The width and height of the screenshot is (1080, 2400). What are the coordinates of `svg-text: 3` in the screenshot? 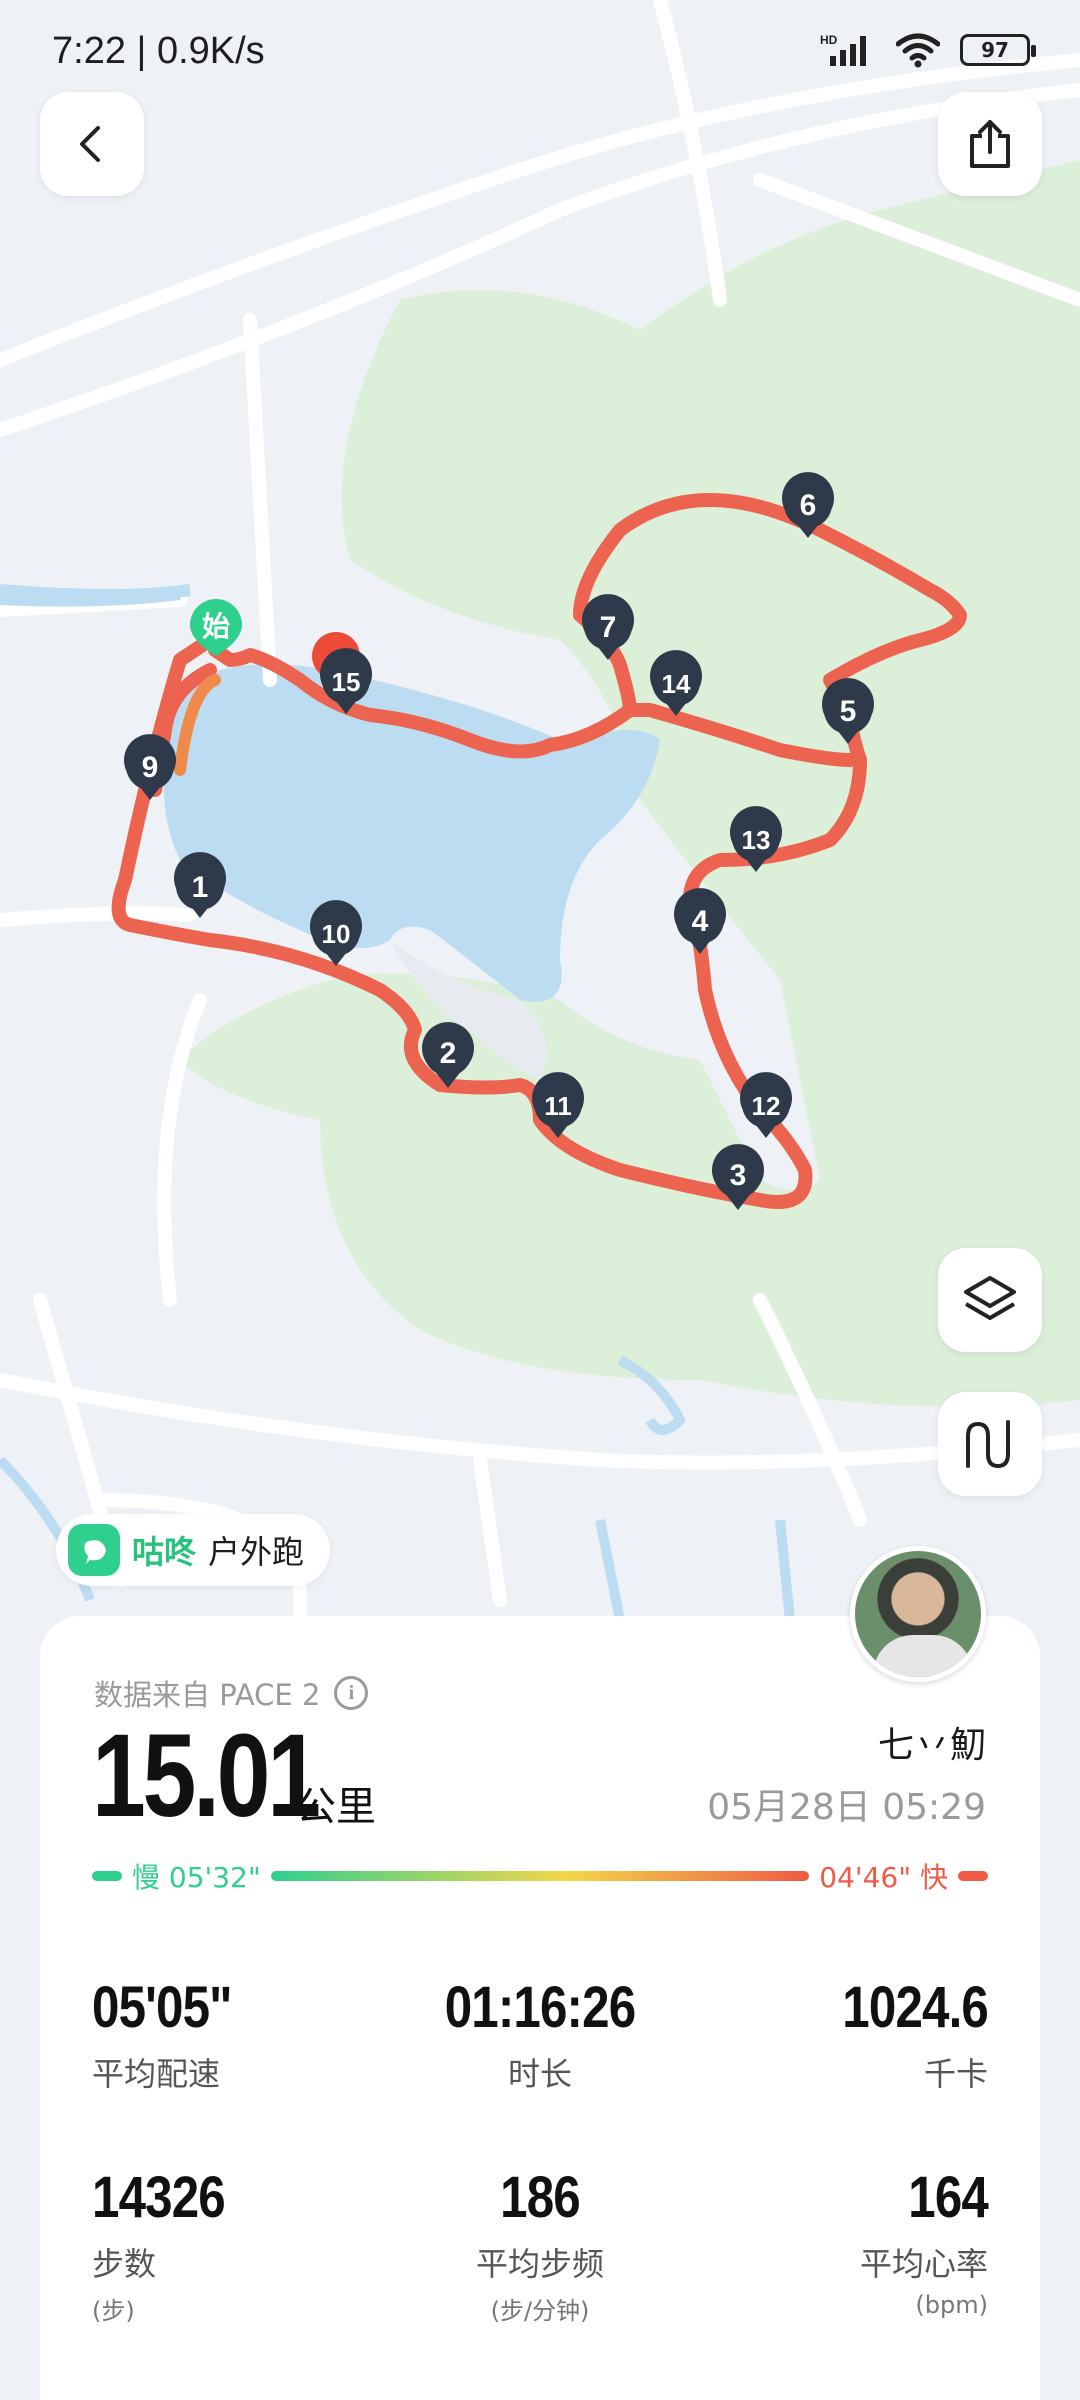 It's located at (738, 1175).